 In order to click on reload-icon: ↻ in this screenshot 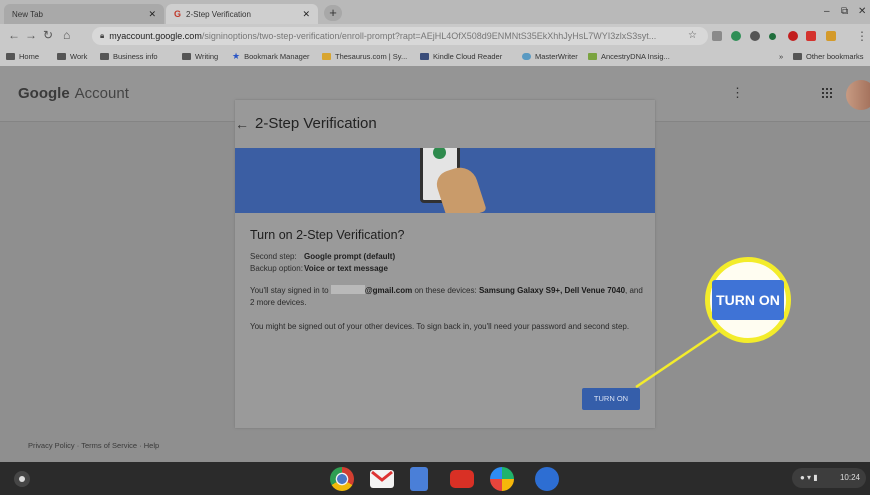, I will do `click(48, 35)`.